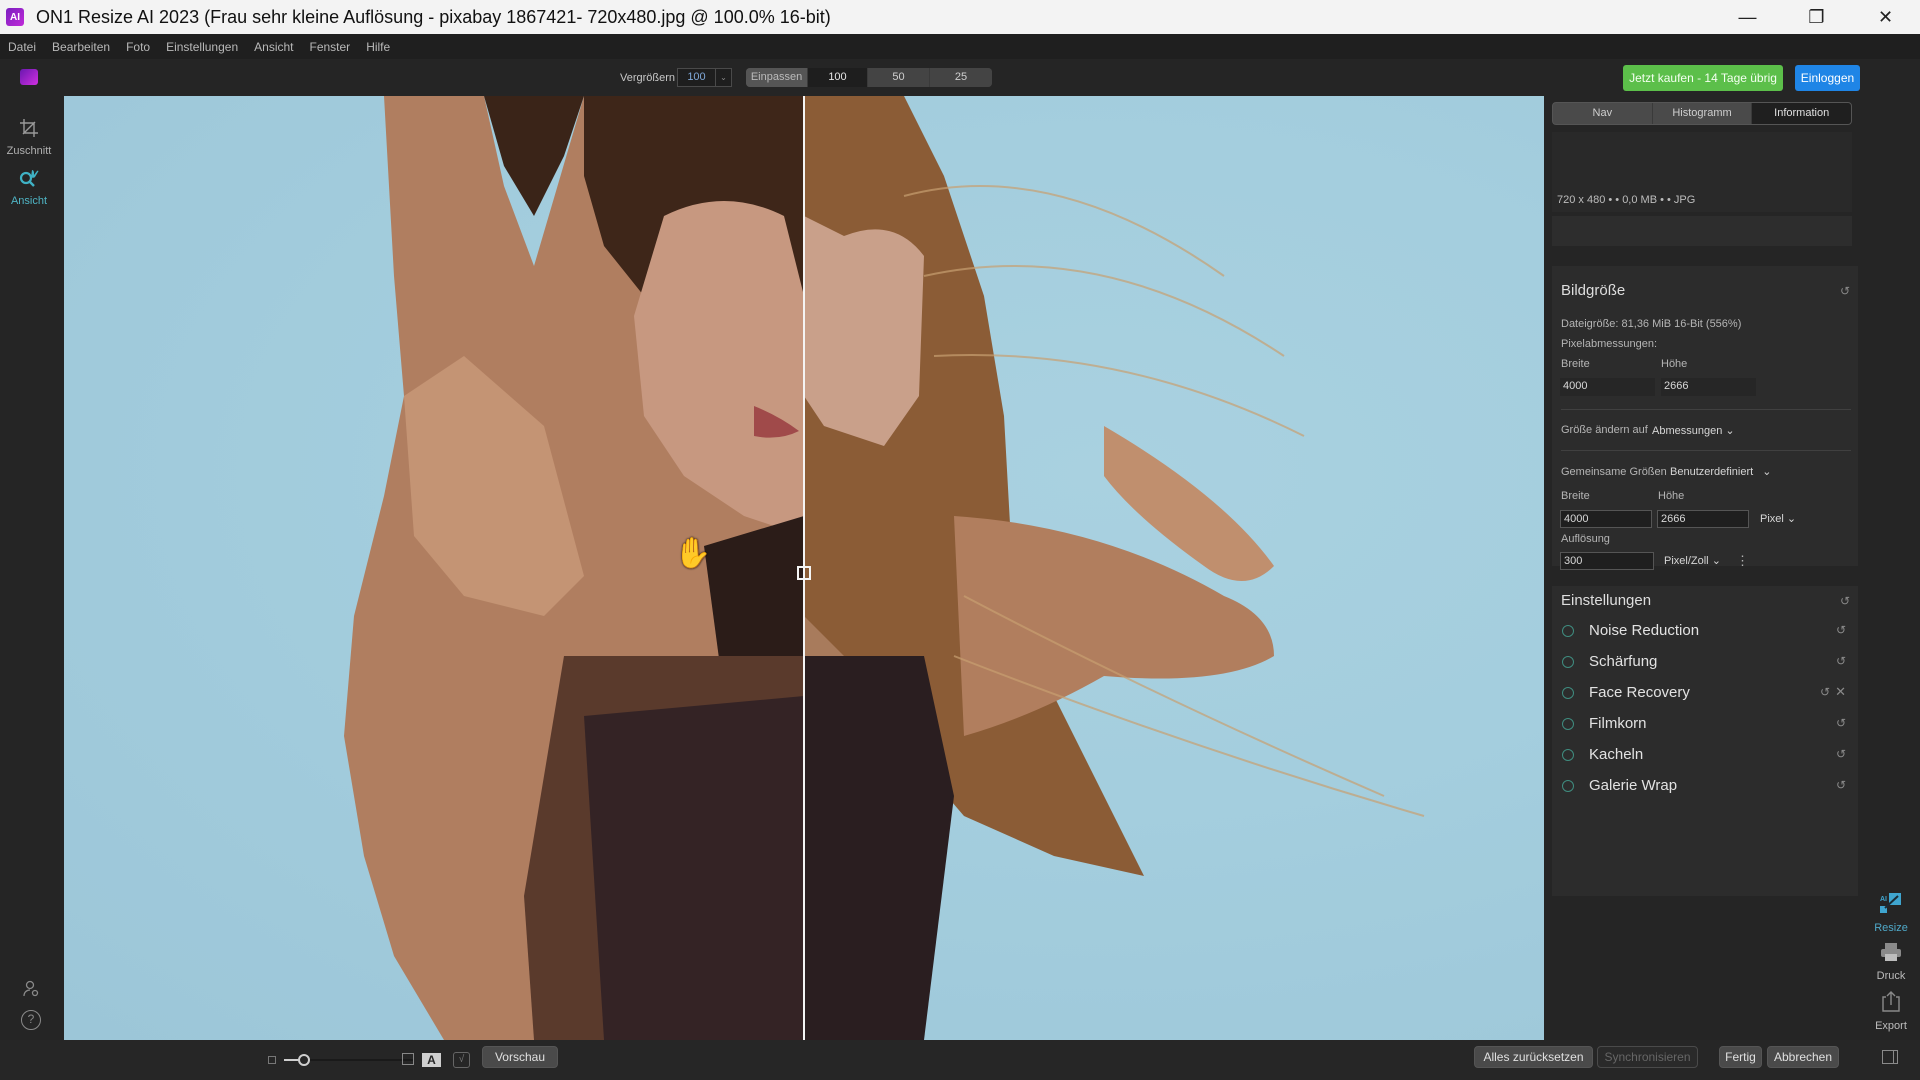 Image resolution: width=1920 pixels, height=1080 pixels. I want to click on resize-to-select: Abmessungen ⌄, so click(1693, 430).